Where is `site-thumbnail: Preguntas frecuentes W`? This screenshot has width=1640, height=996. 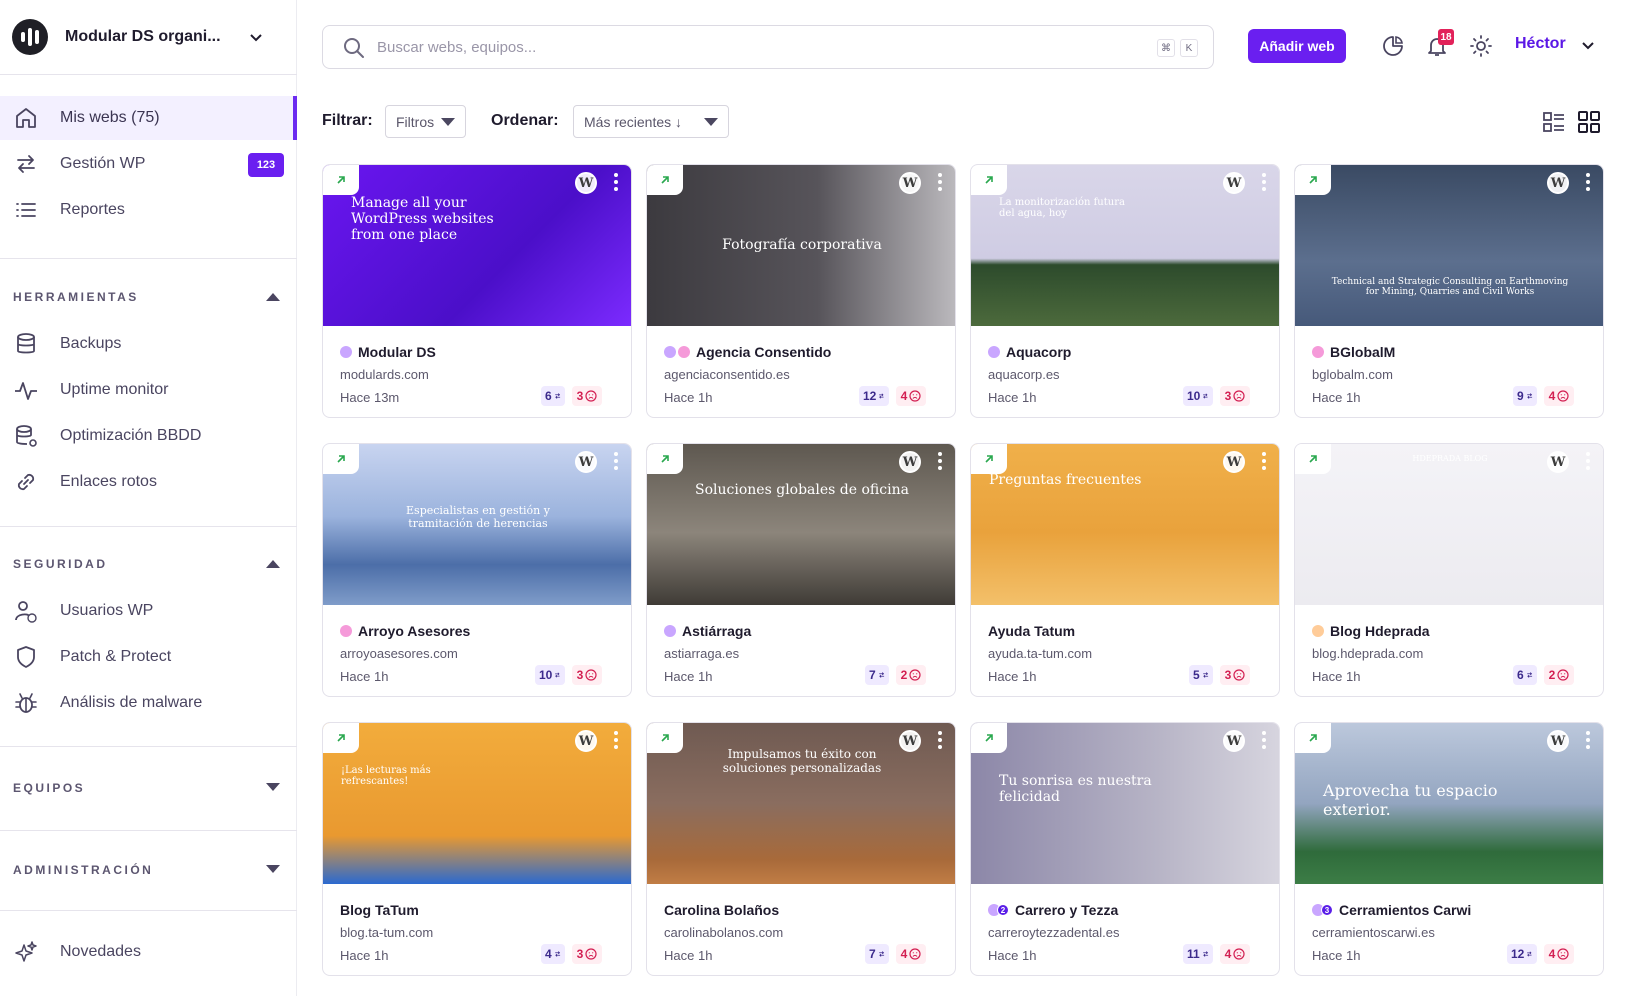
site-thumbnail: Preguntas frecuentes W is located at coordinates (1125, 524).